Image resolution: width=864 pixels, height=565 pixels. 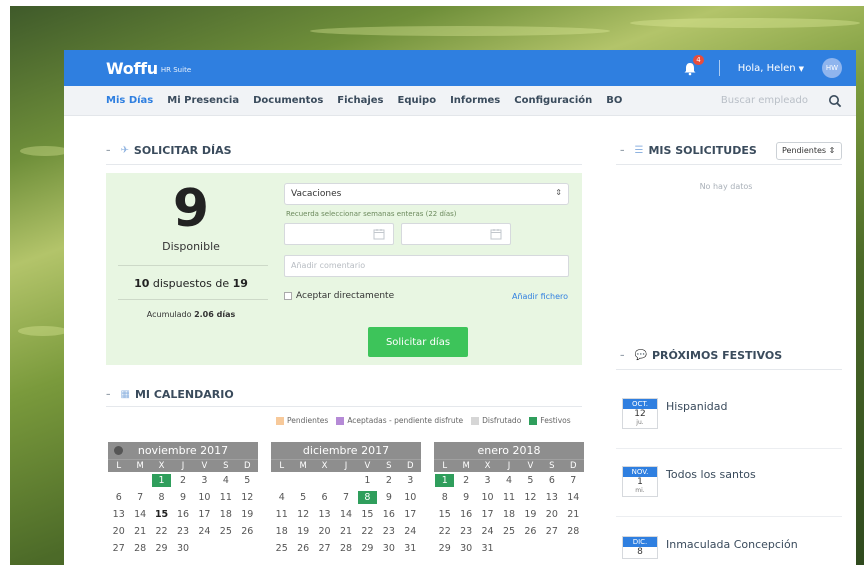 What do you see at coordinates (809, 151) in the screenshot?
I see `requests-filter-select: Pendientes ⇕` at bounding box center [809, 151].